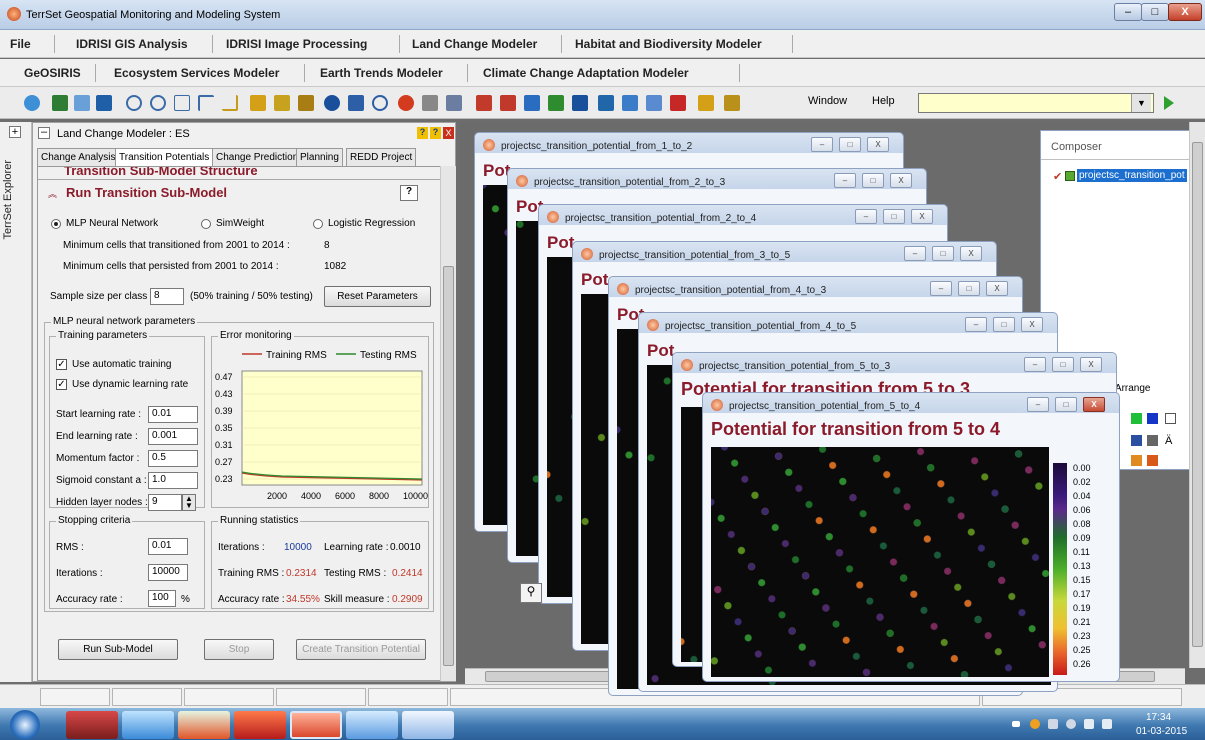  What do you see at coordinates (580, 103) in the screenshot?
I see `database-icon` at bounding box center [580, 103].